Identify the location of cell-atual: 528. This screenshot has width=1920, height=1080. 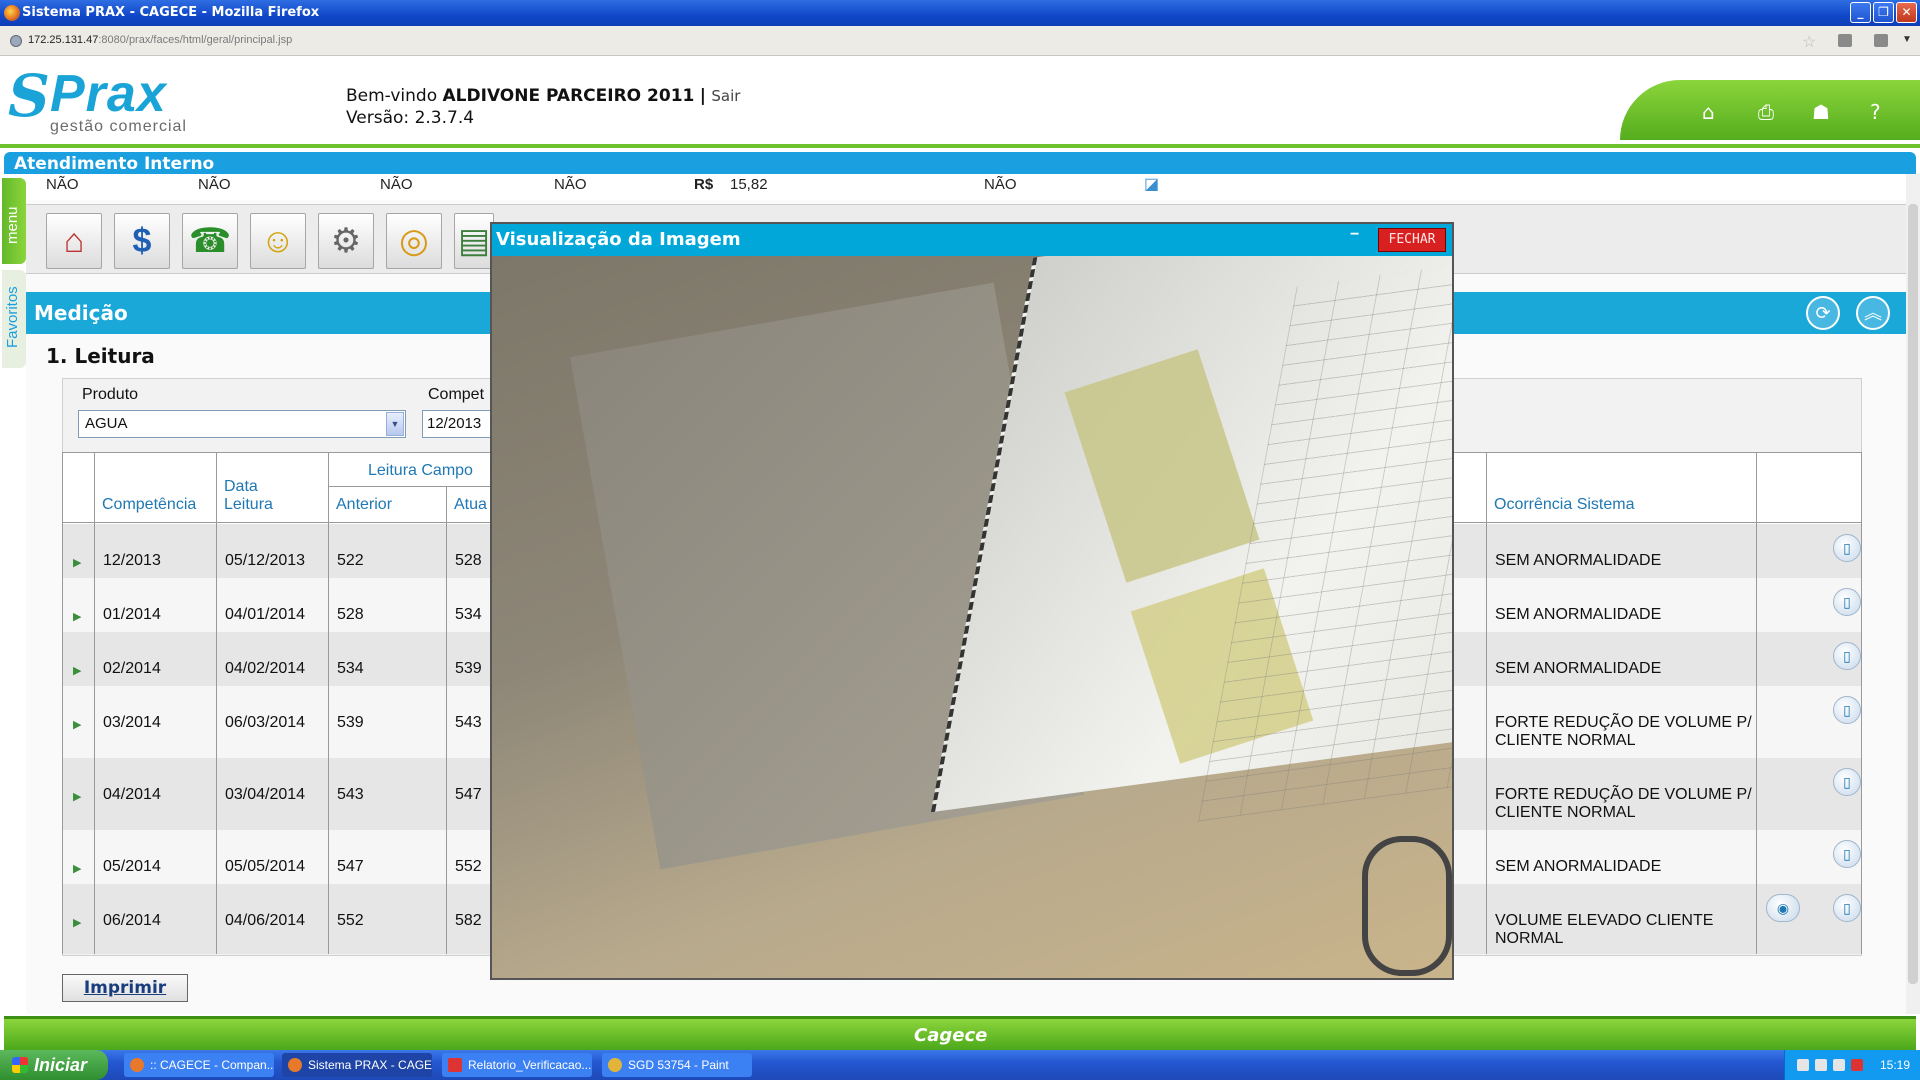
(468, 560).